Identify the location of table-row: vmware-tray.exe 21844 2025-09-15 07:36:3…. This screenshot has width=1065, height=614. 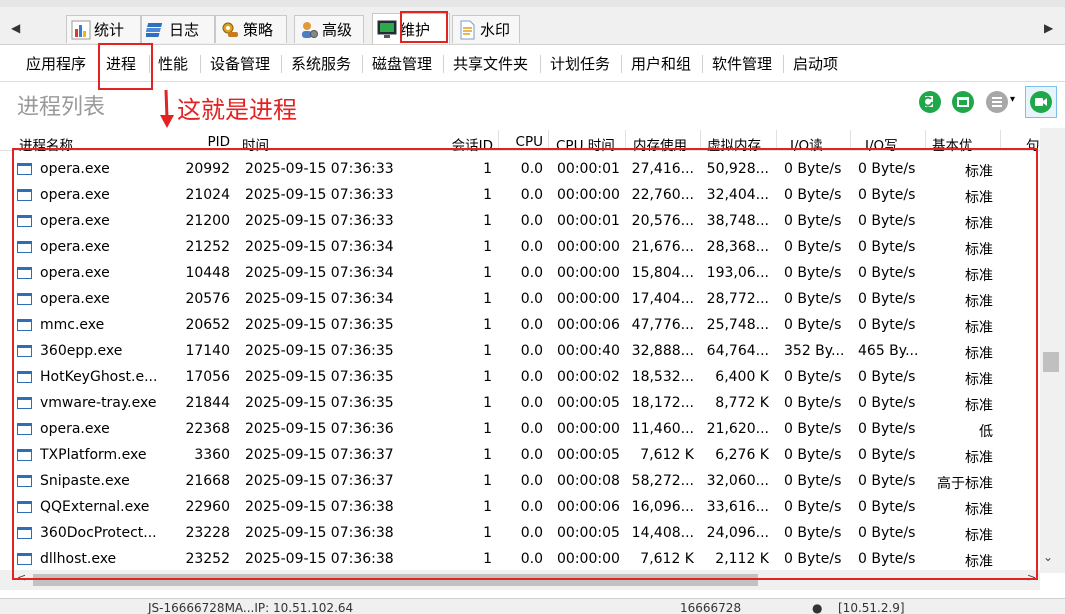
(520, 404).